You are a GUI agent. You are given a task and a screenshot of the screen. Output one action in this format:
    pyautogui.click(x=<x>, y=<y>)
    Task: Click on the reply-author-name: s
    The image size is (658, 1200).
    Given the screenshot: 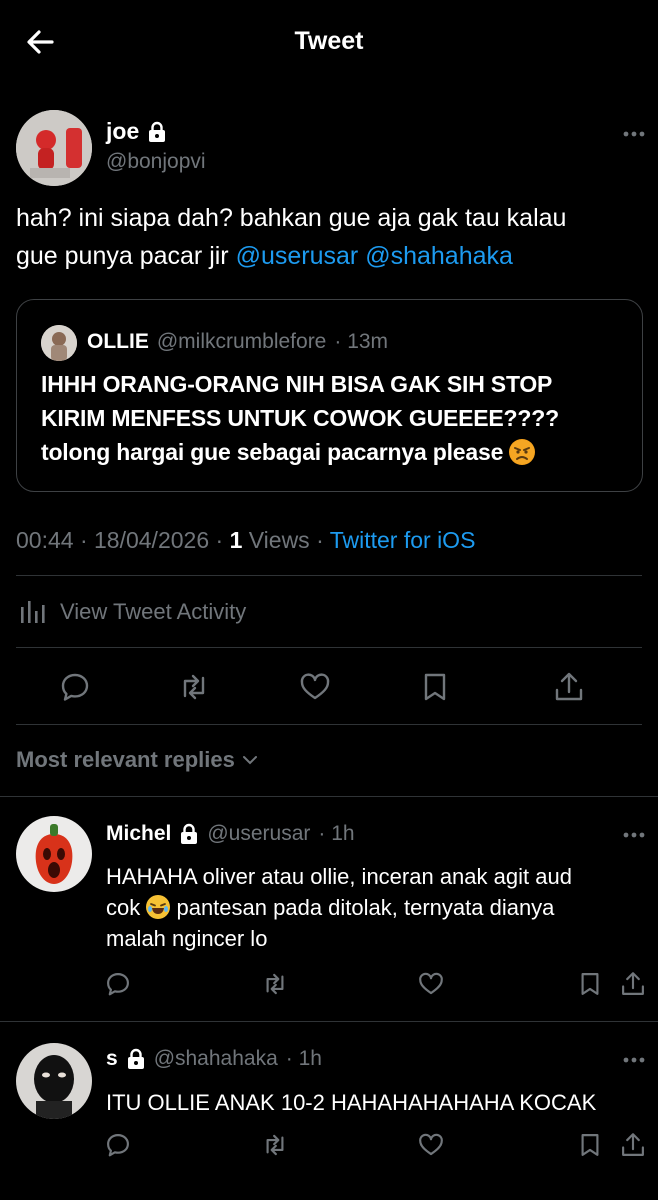 What is the action you would take?
    pyautogui.click(x=112, y=1059)
    